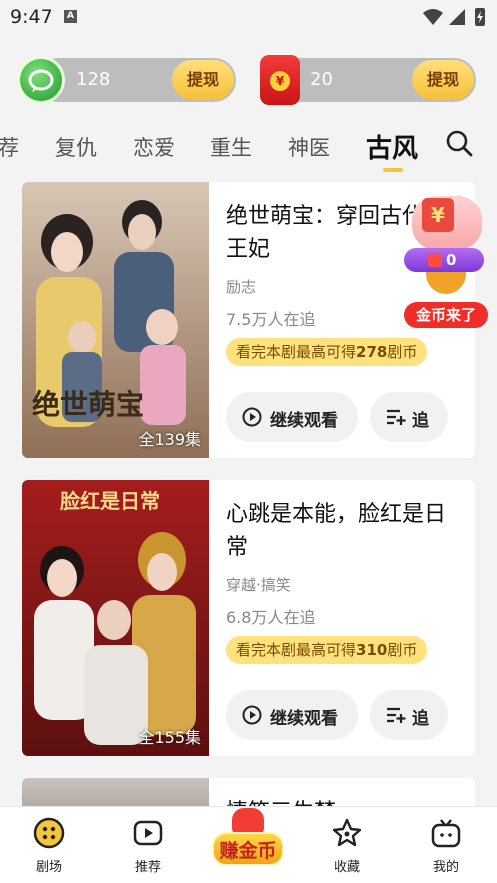 The image size is (497, 883). I want to click on system-status-icons, so click(454, 17).